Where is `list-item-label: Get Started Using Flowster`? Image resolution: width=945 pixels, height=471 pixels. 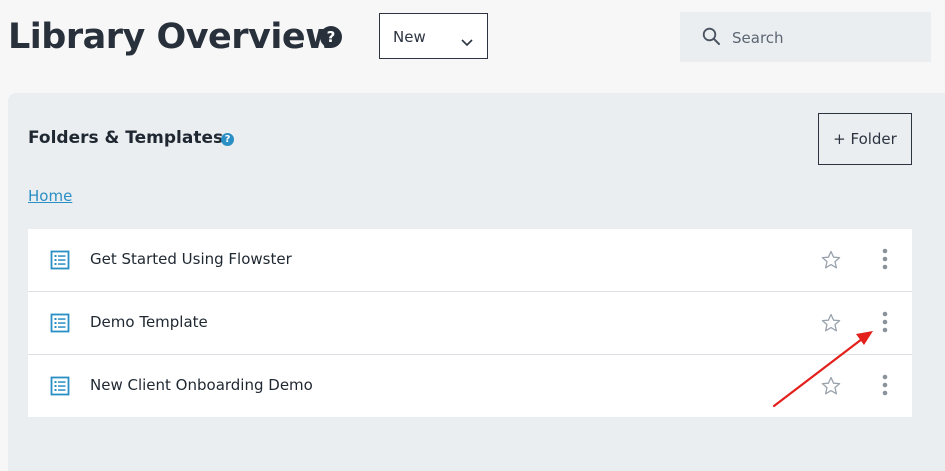
list-item-label: Get Started Using Flowster is located at coordinates (191, 259).